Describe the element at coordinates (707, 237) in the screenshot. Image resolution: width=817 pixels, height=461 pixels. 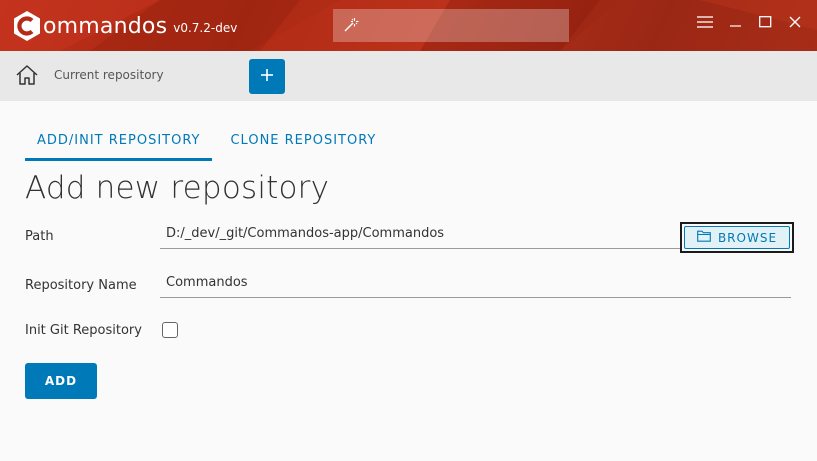
I see `folder-icon` at that location.